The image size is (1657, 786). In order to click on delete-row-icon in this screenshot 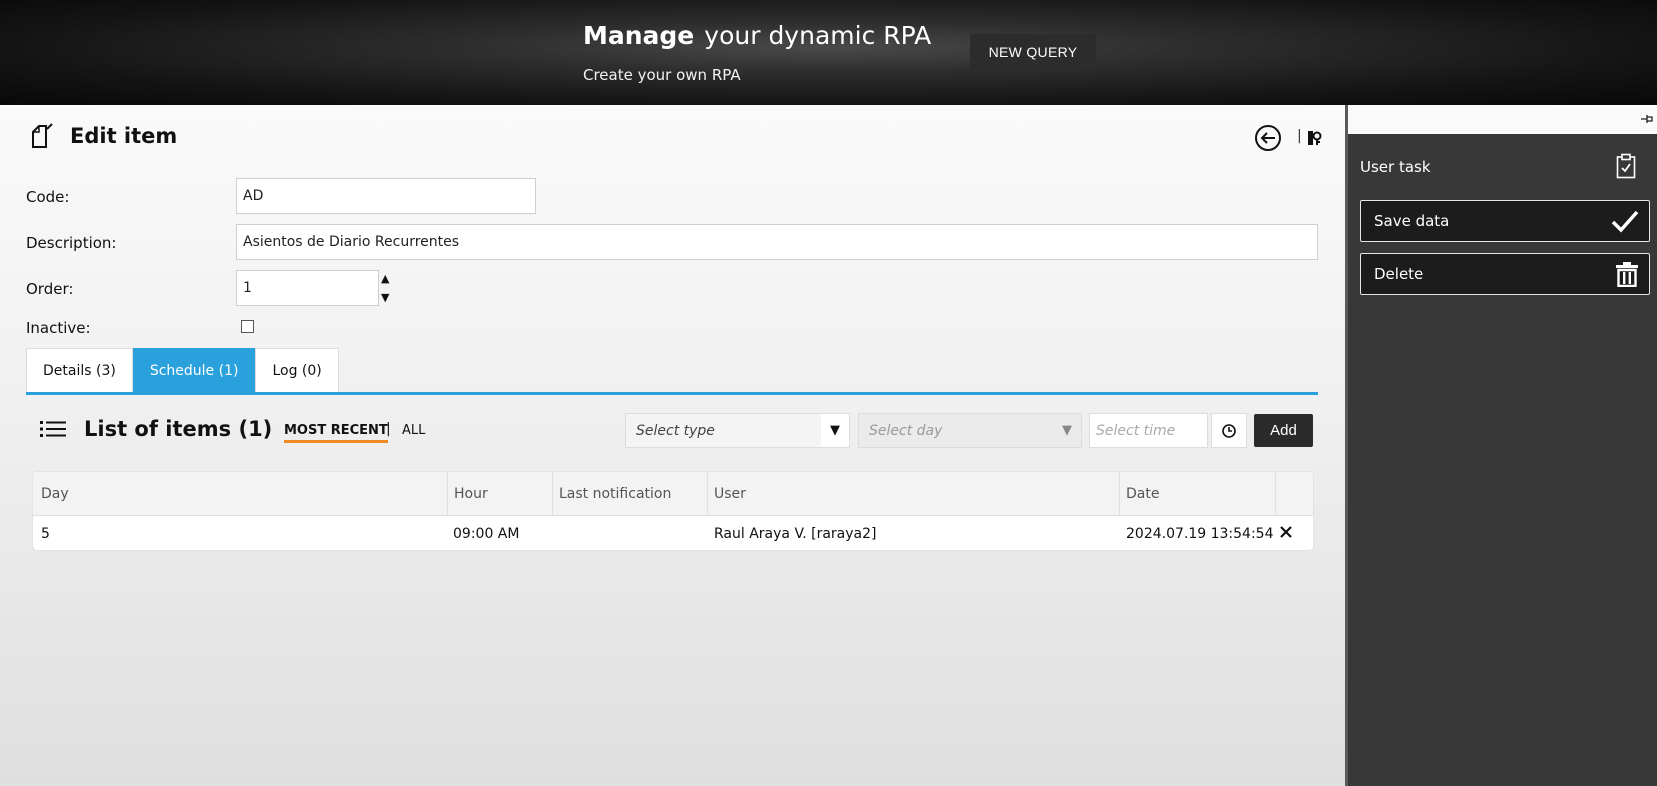, I will do `click(1286, 532)`.